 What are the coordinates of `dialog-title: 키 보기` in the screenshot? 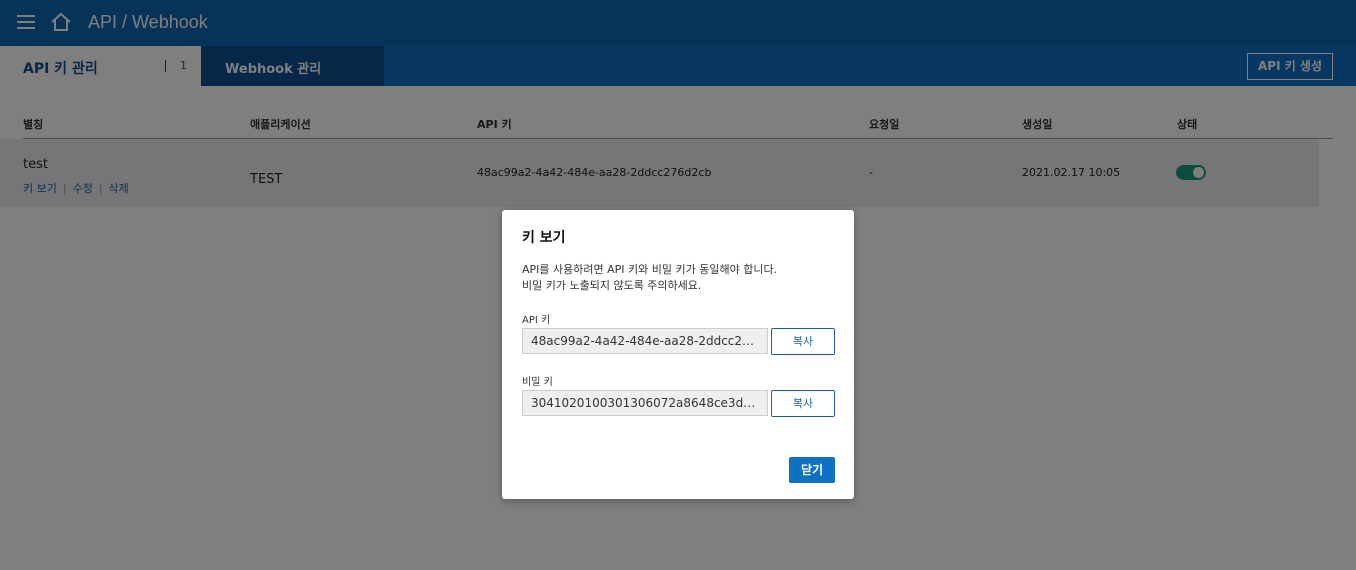 It's located at (544, 238).